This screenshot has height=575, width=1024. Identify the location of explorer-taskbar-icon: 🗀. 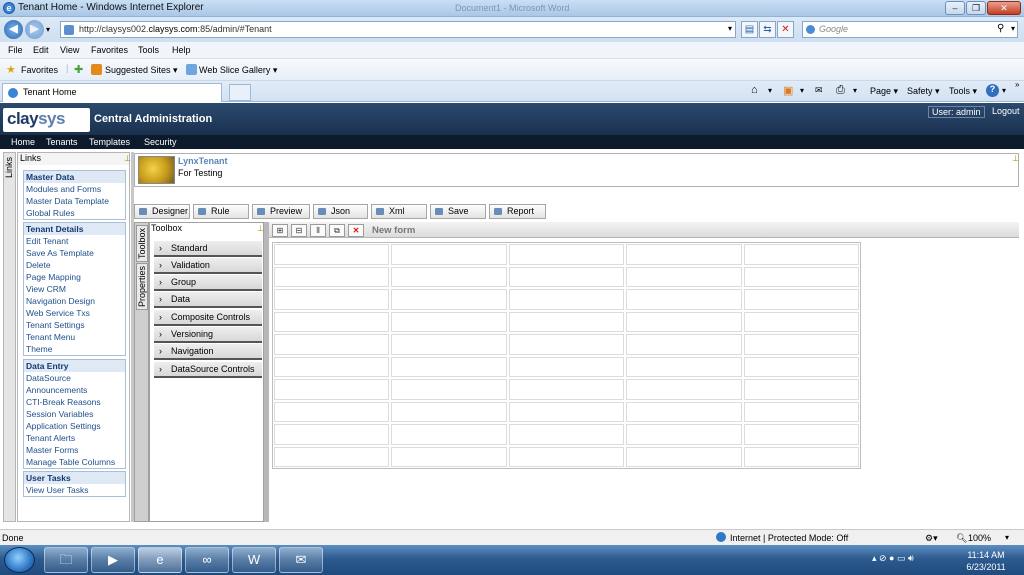
(66, 560).